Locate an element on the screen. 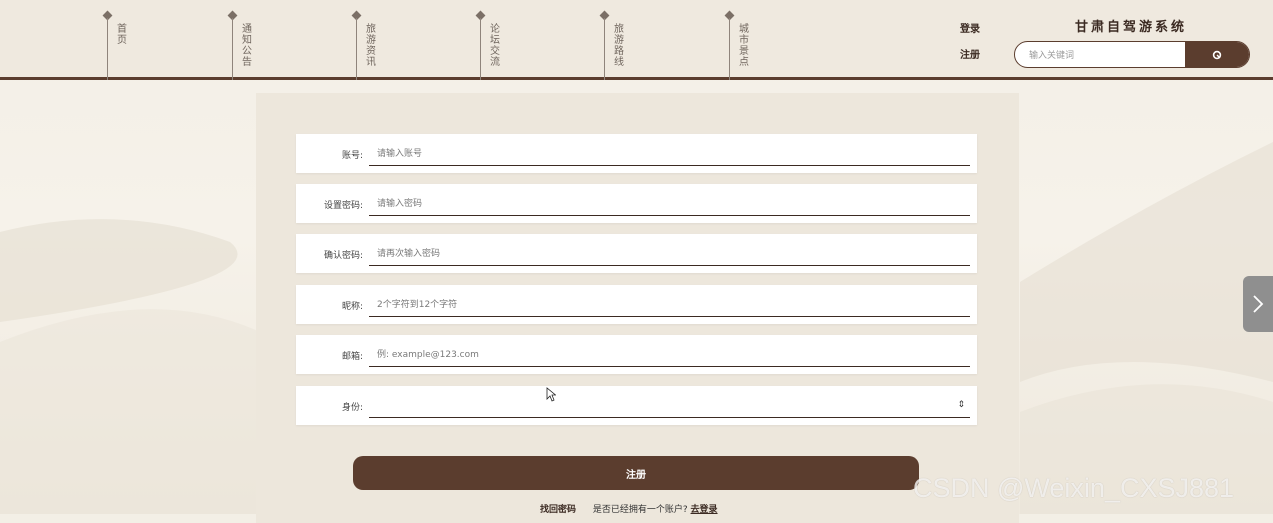 The image size is (1273, 523). nav-item-notices: 通知公告 is located at coordinates (259, 45).